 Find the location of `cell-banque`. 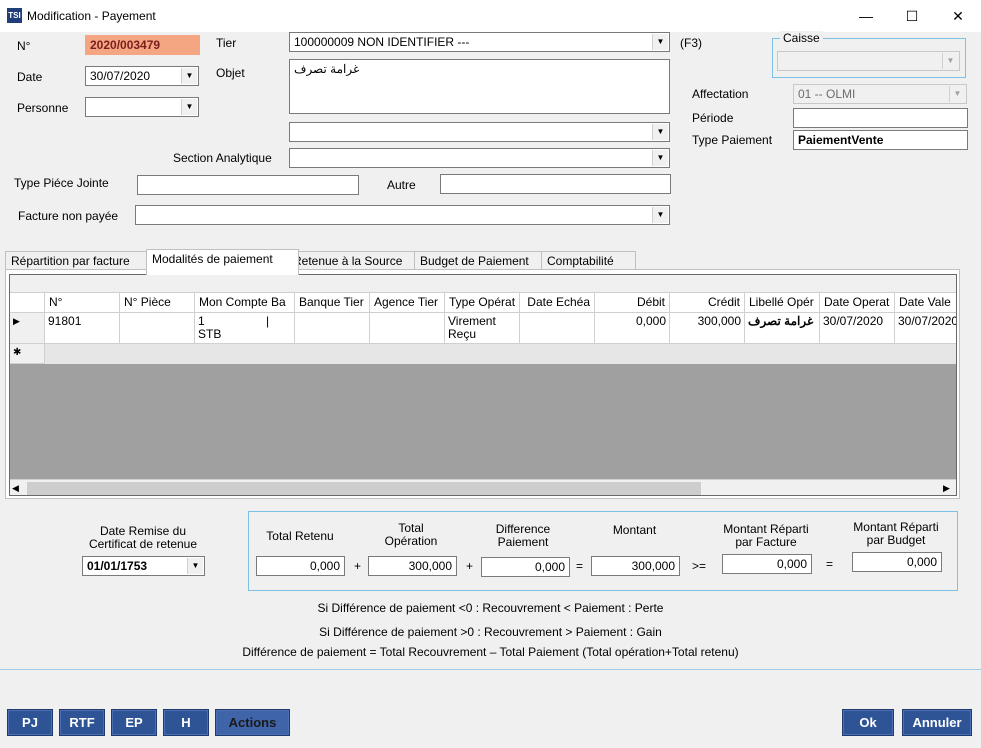

cell-banque is located at coordinates (332, 328).